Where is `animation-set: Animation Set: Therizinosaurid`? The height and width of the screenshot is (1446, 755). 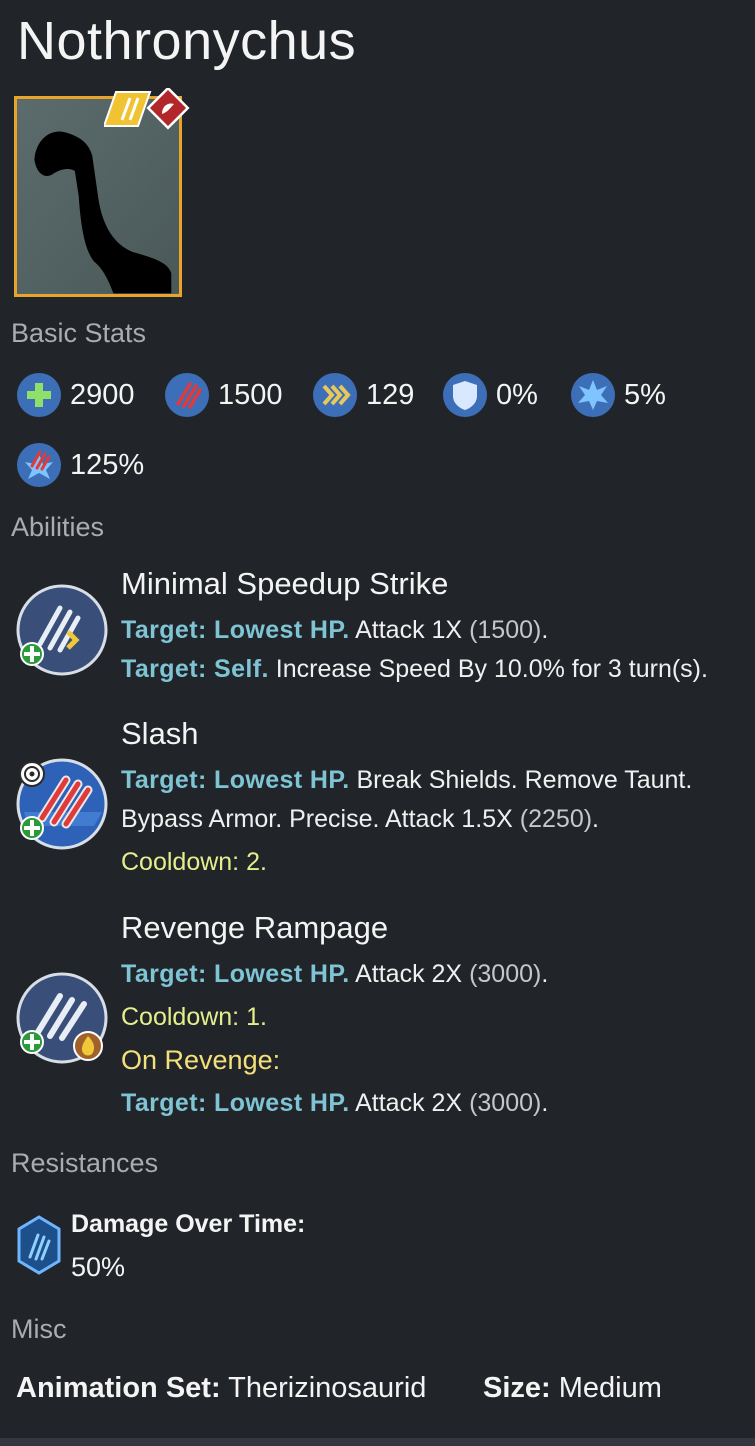 animation-set: Animation Set: Therizinosaurid is located at coordinates (221, 1388).